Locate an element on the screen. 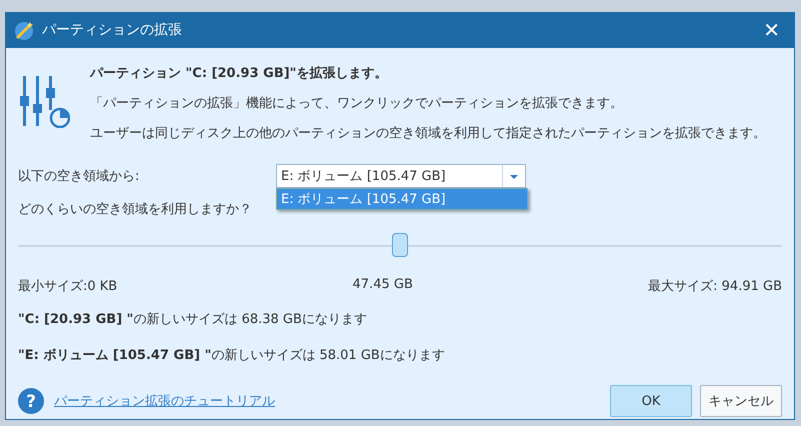 This screenshot has width=801, height=426. new-size-text: "C: [20.93 GB] "の新しいサイズは 68.38 GBになります is located at coordinates (193, 319).